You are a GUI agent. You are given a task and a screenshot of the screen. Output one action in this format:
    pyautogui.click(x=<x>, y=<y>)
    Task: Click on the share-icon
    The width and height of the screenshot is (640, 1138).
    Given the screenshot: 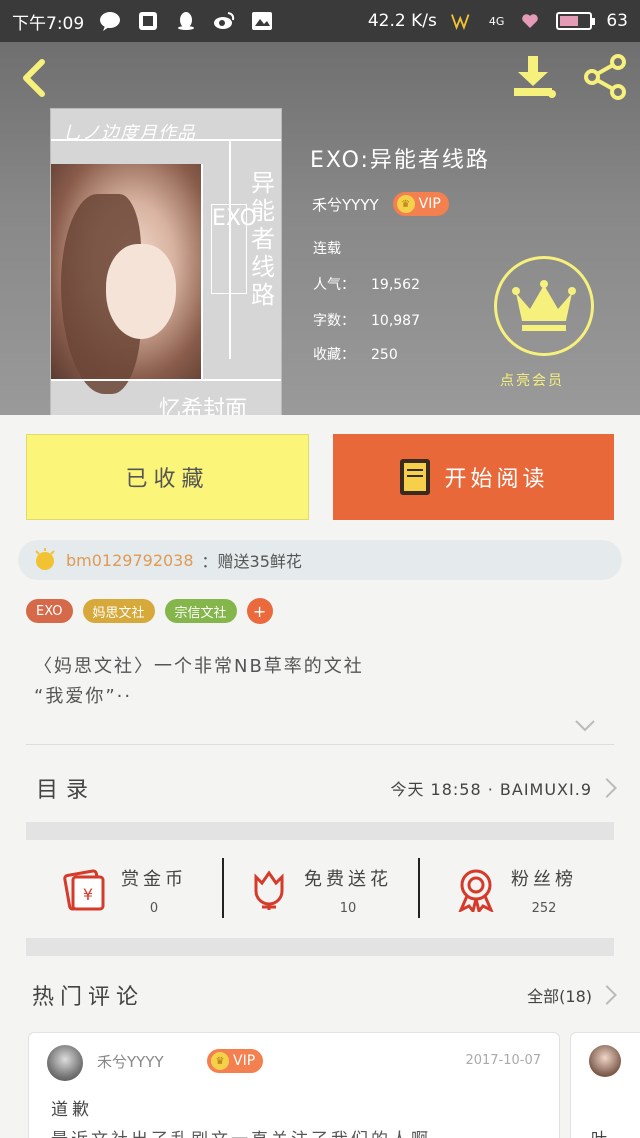 What is the action you would take?
    pyautogui.click(x=605, y=77)
    